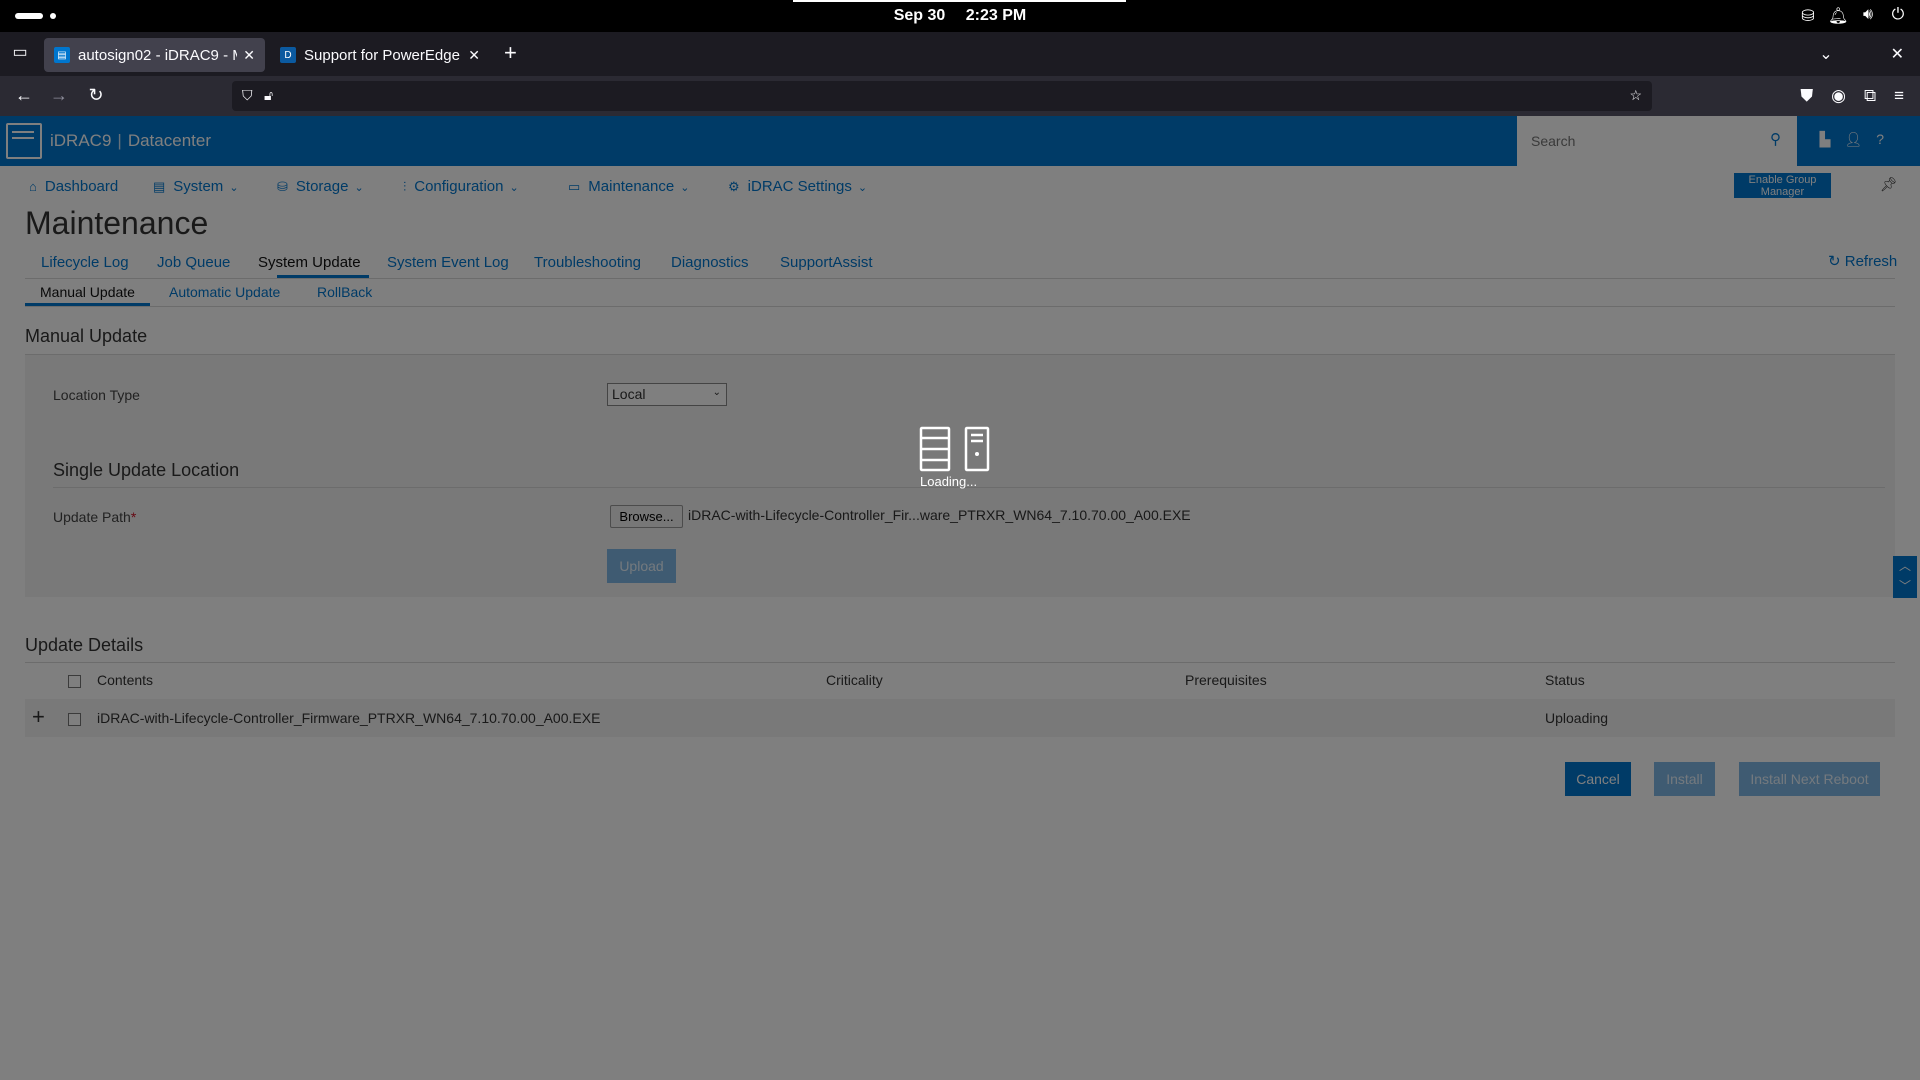 This screenshot has height=1080, width=1920. I want to click on bookmark-star-icon: ☆, so click(1635, 95).